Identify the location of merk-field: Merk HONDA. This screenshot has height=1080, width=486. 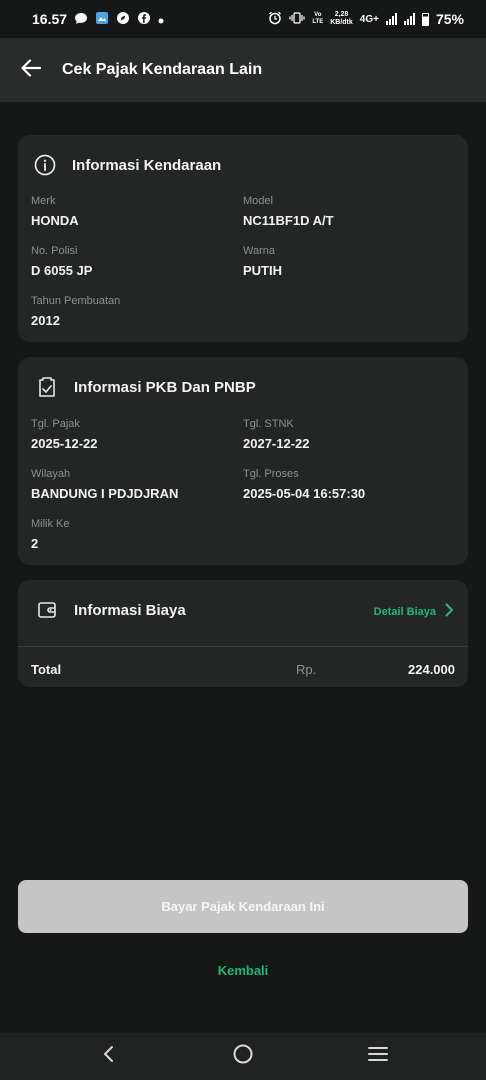
(55, 211).